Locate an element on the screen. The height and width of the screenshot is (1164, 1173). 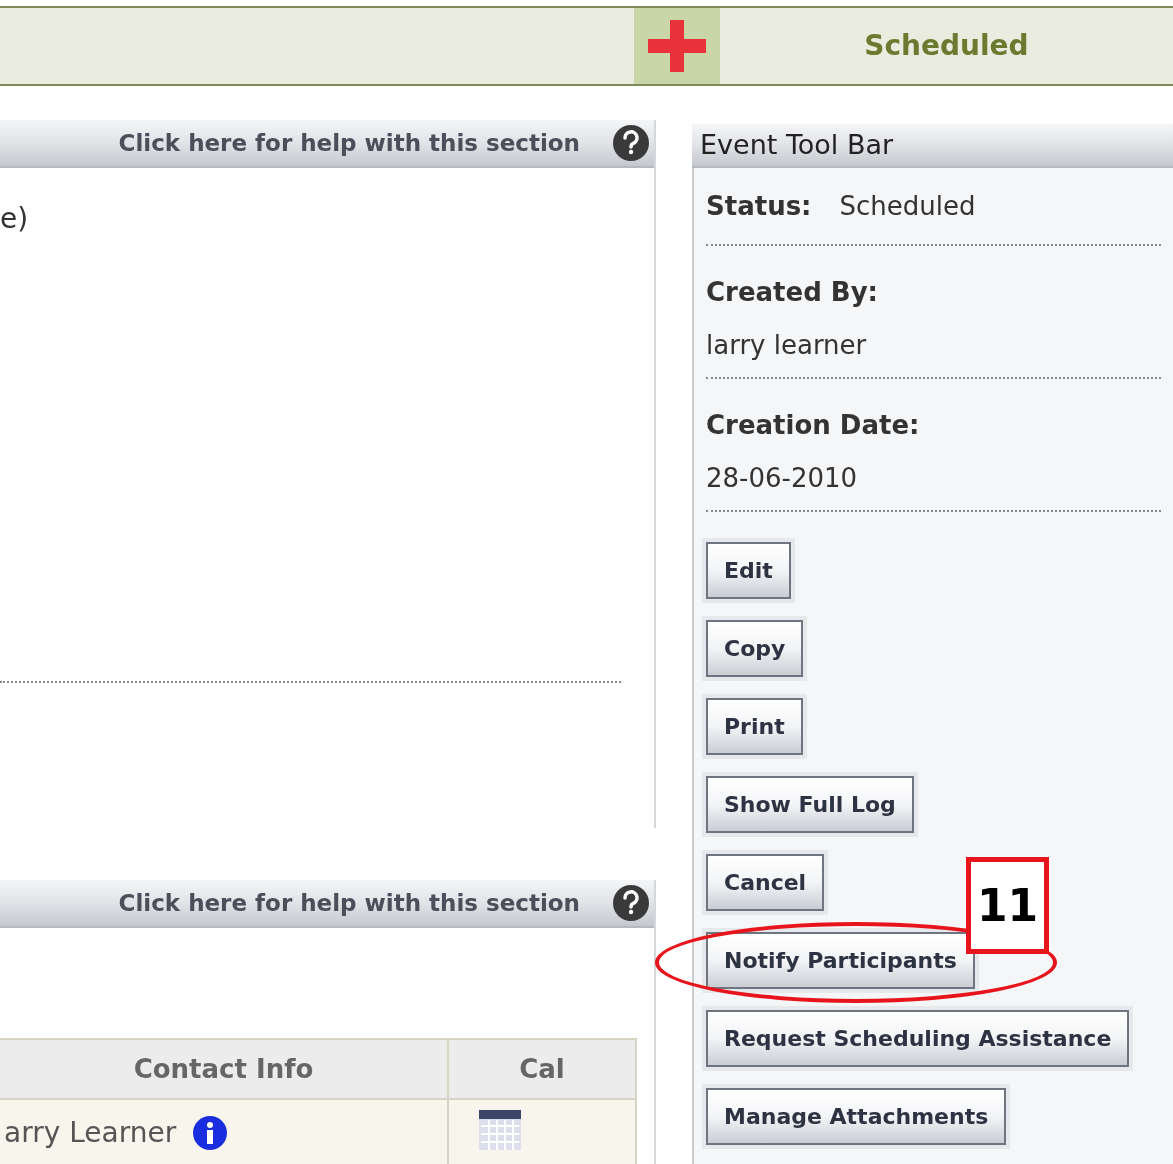
add-button is located at coordinates (677, 46).